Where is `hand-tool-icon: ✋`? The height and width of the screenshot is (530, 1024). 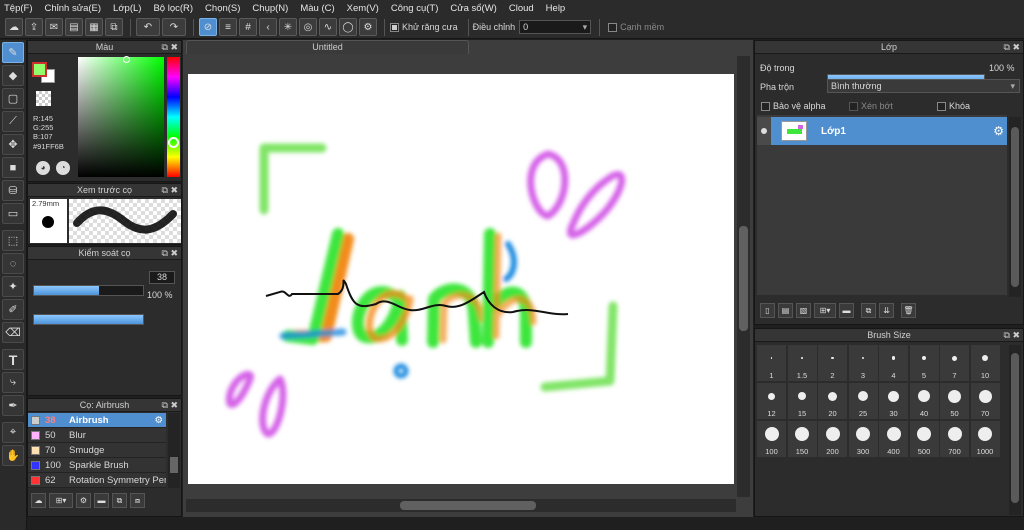 hand-tool-icon: ✋ is located at coordinates (13, 455).